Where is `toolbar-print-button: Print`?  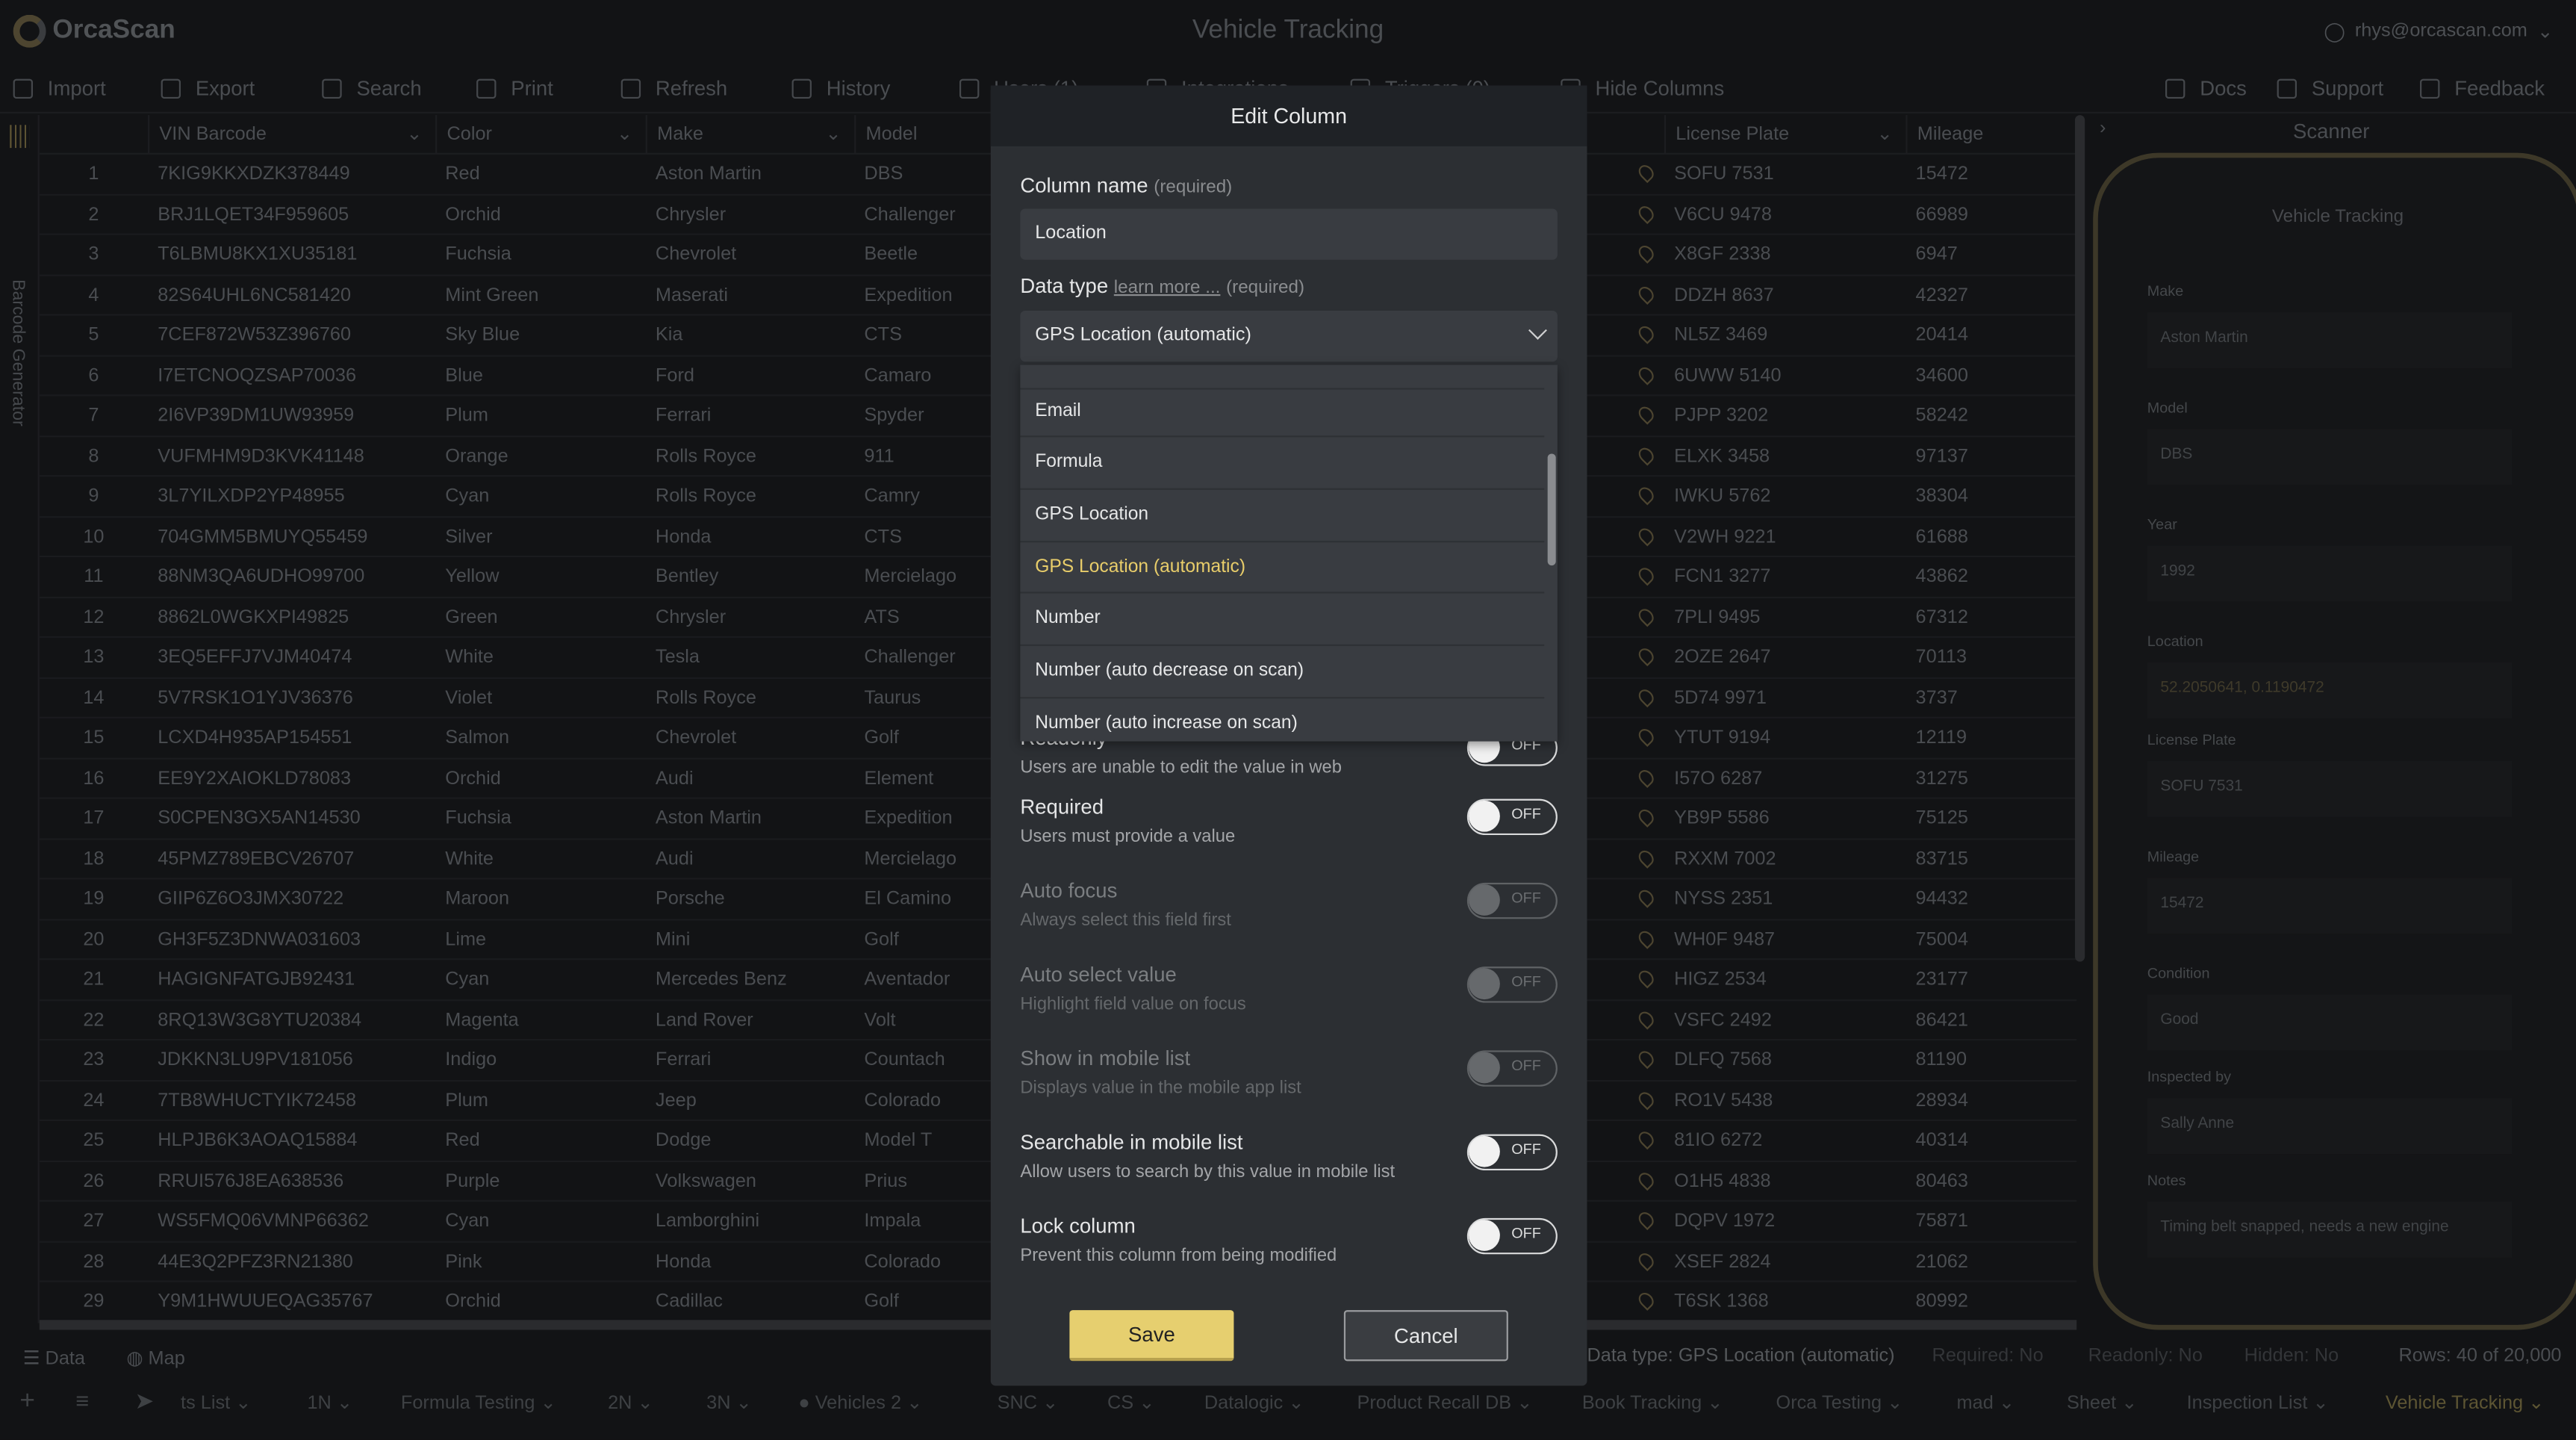 toolbar-print-button: Print is located at coordinates (514, 88).